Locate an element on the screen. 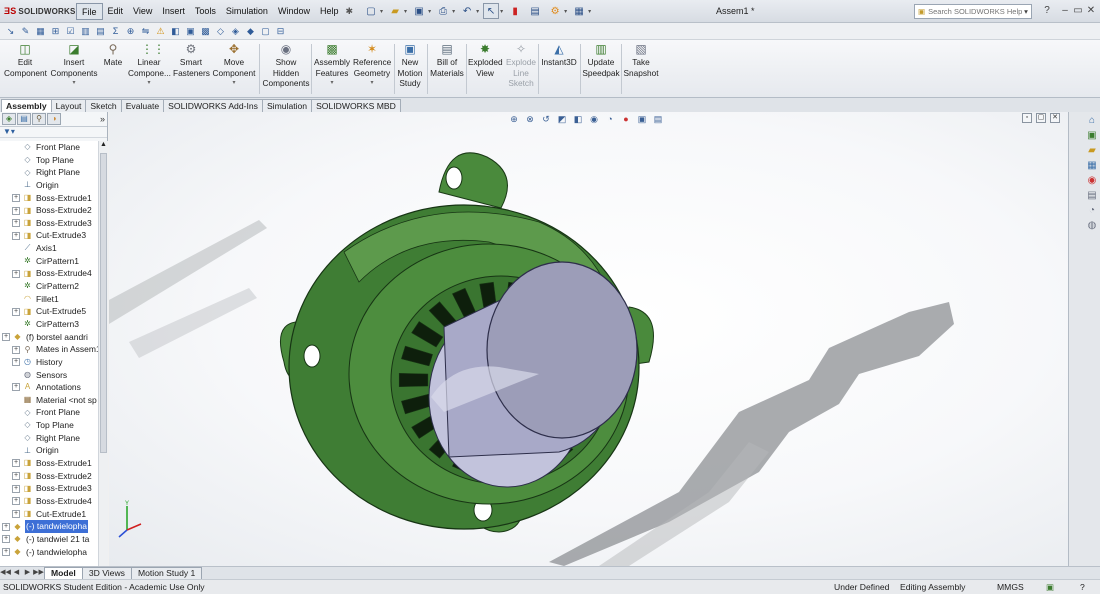 The image size is (1100, 594). tree-item: ◍ Sensors is located at coordinates (49, 375).